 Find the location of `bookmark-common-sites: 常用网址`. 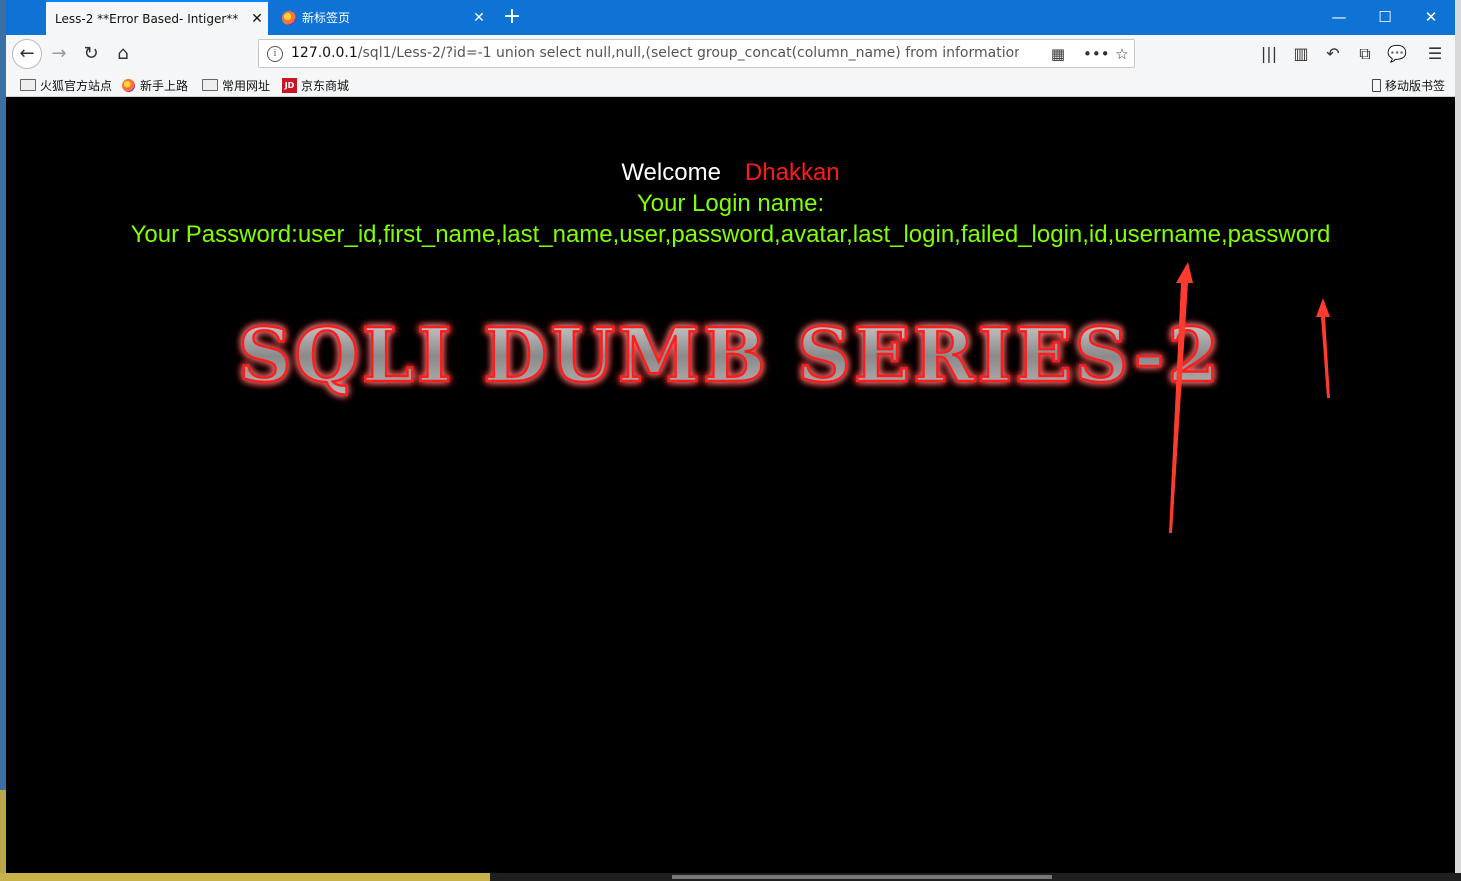

bookmark-common-sites: 常用网址 is located at coordinates (236, 85).